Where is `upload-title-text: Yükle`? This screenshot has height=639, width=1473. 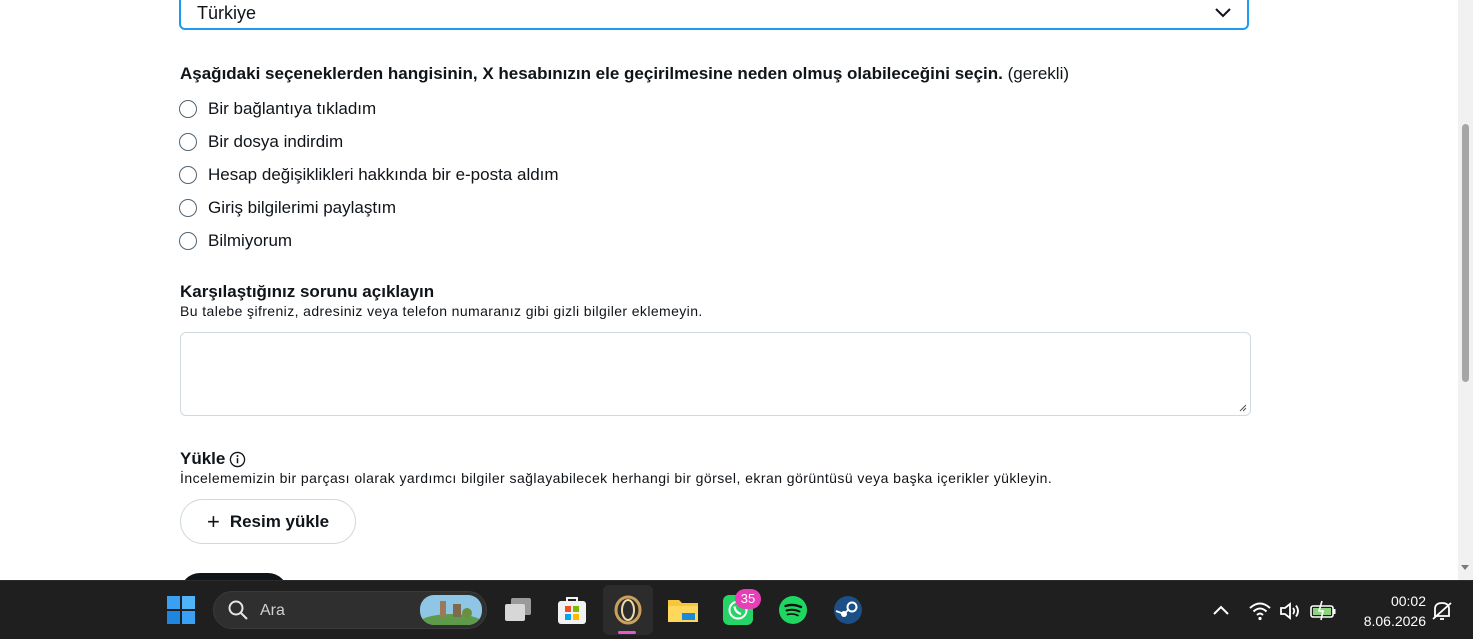 upload-title-text: Yükle is located at coordinates (203, 458).